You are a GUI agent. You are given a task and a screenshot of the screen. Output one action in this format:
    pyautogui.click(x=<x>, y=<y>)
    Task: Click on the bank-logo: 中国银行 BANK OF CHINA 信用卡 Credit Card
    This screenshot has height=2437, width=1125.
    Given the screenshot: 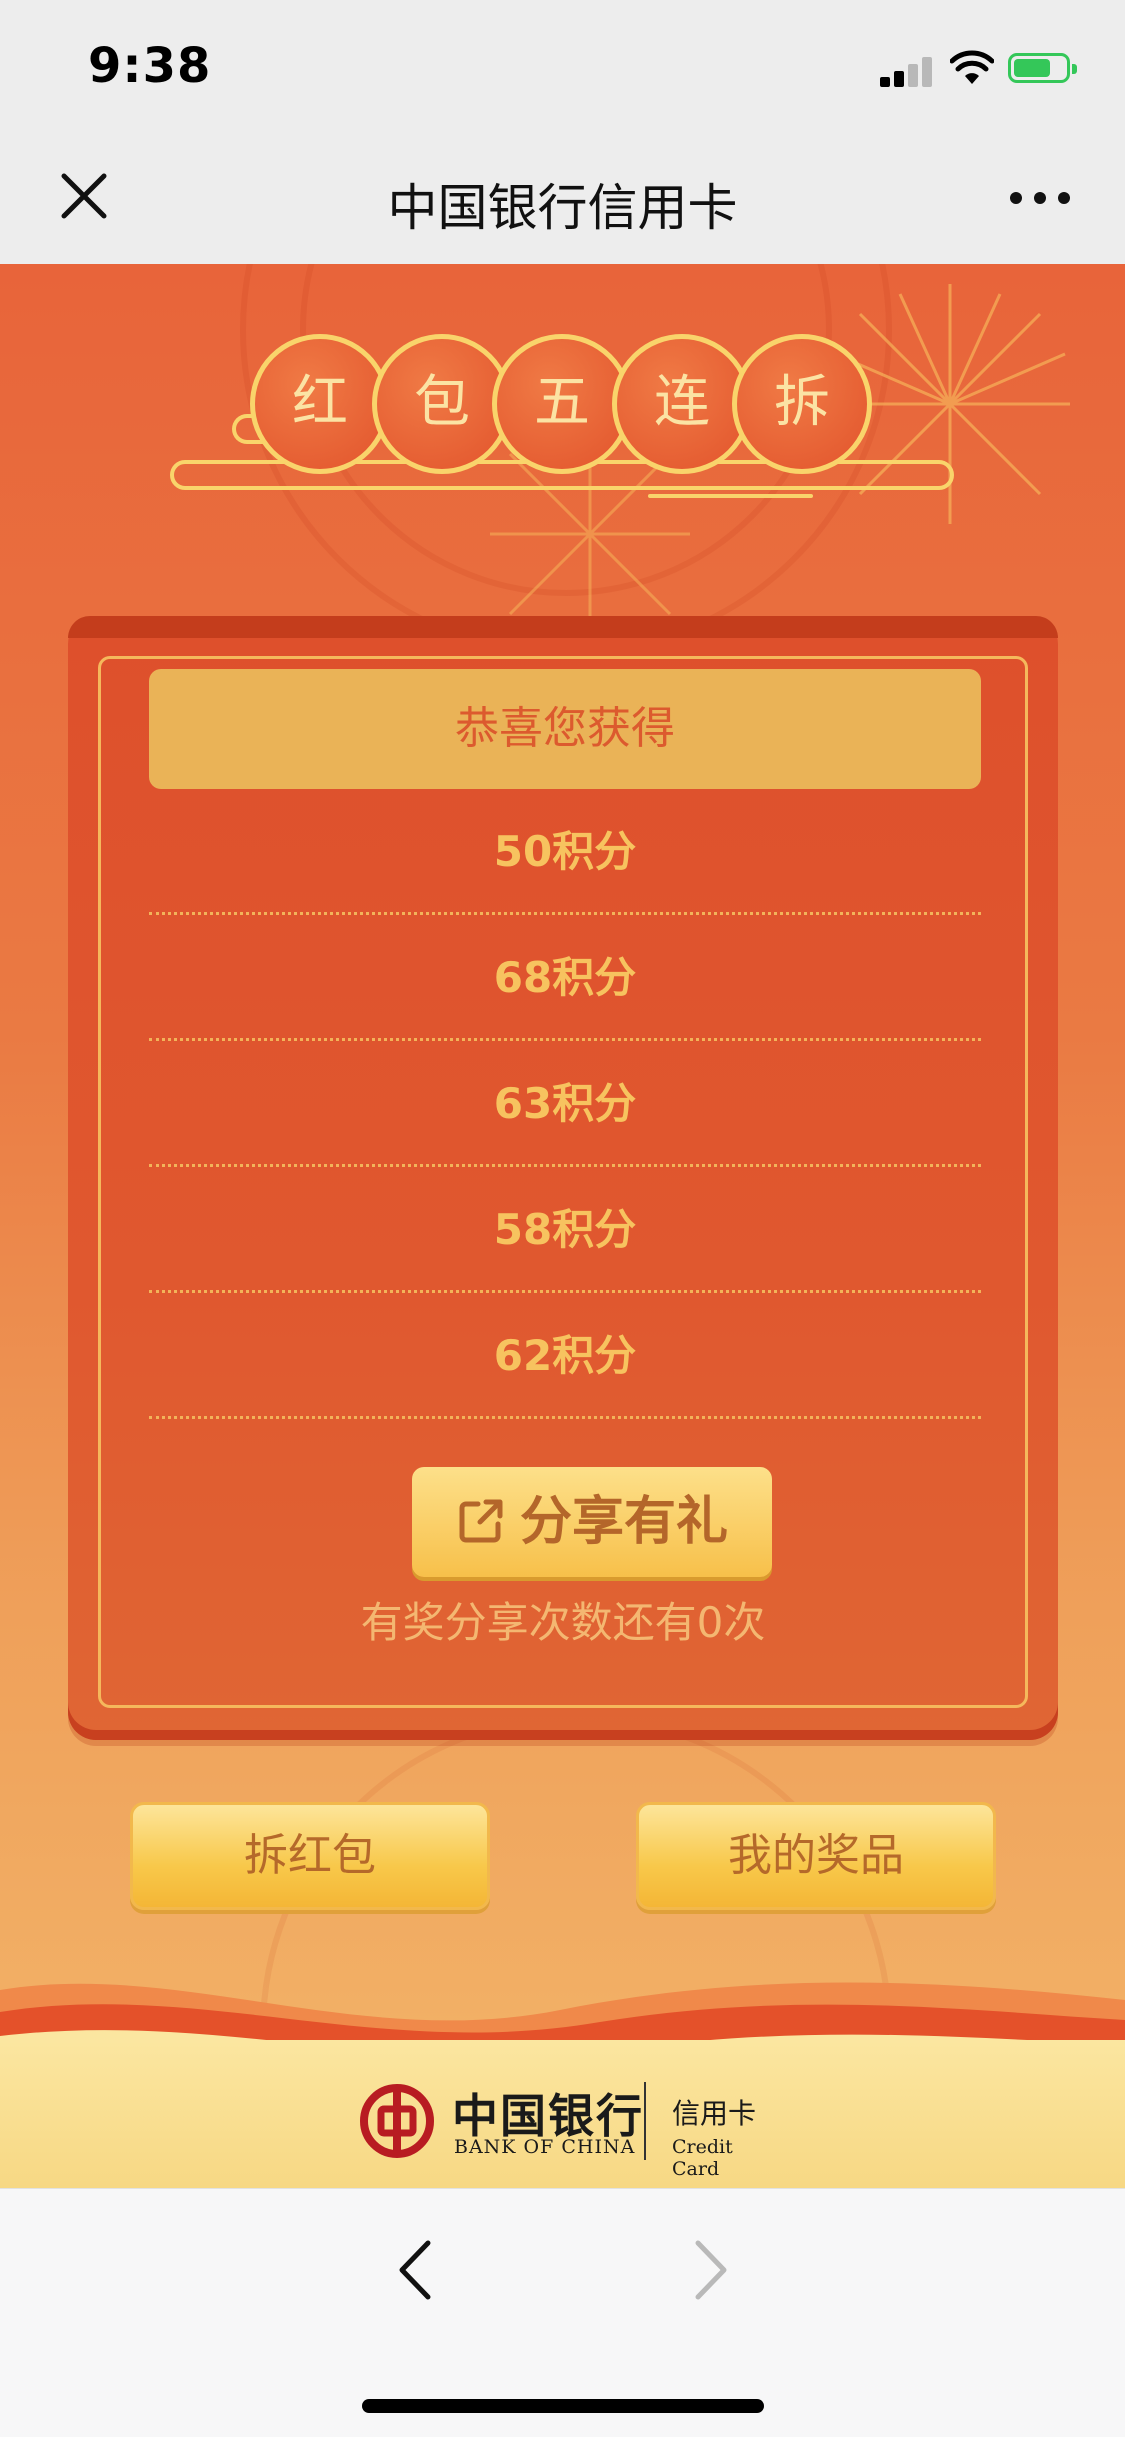 What is the action you would take?
    pyautogui.click(x=570, y=2130)
    